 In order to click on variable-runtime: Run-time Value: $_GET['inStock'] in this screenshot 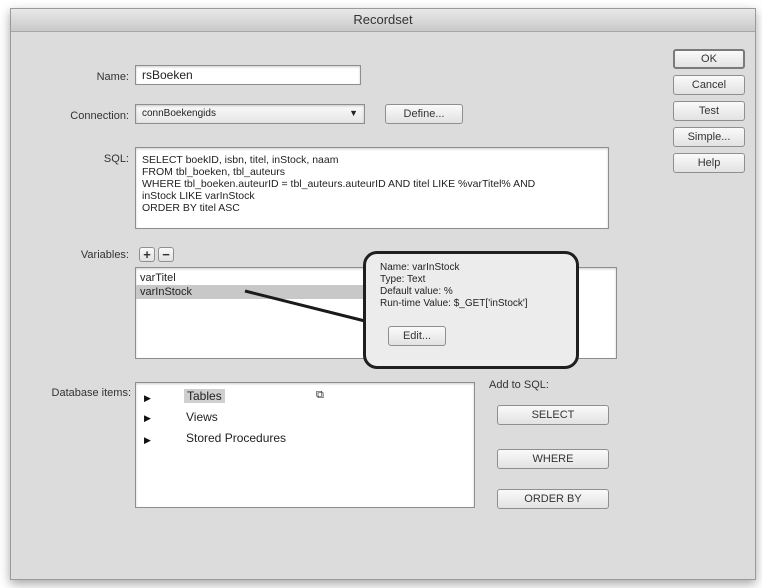, I will do `click(454, 303)`.